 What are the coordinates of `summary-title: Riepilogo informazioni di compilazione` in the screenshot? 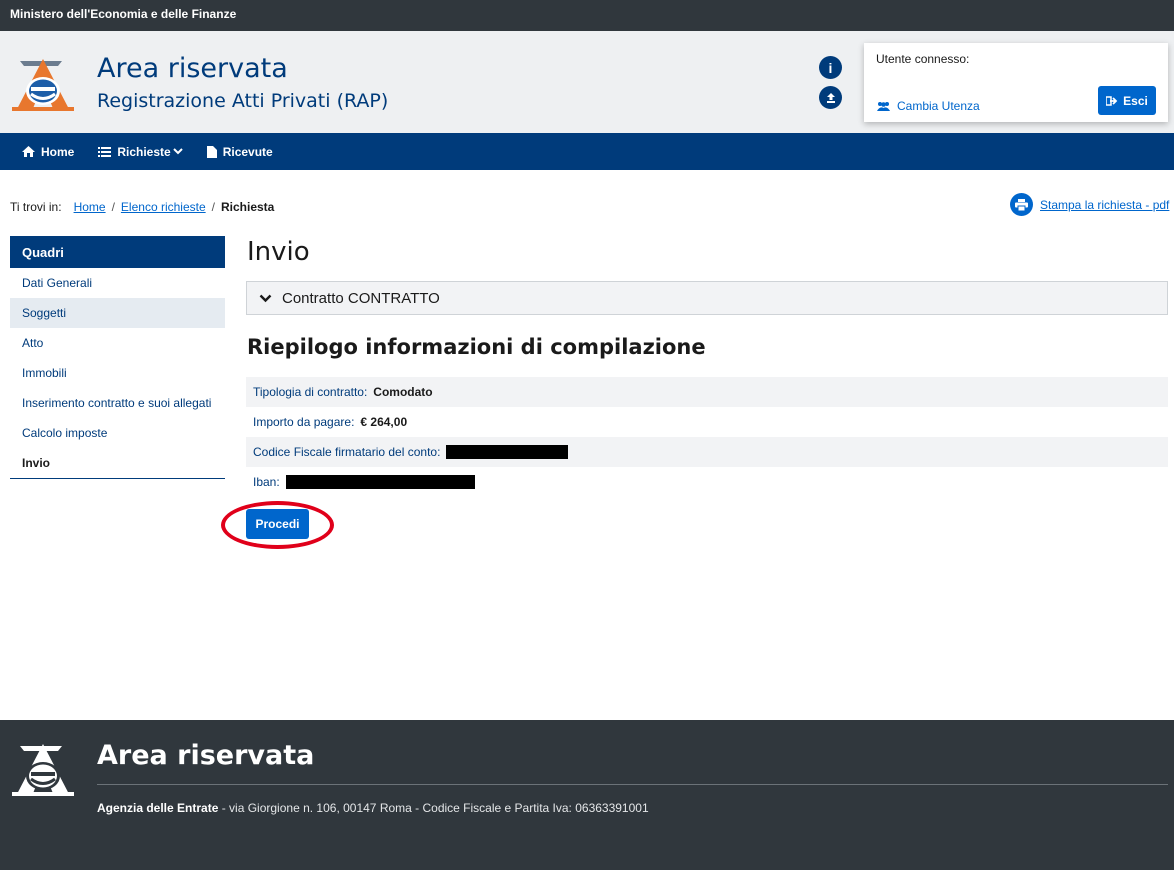 It's located at (476, 347).